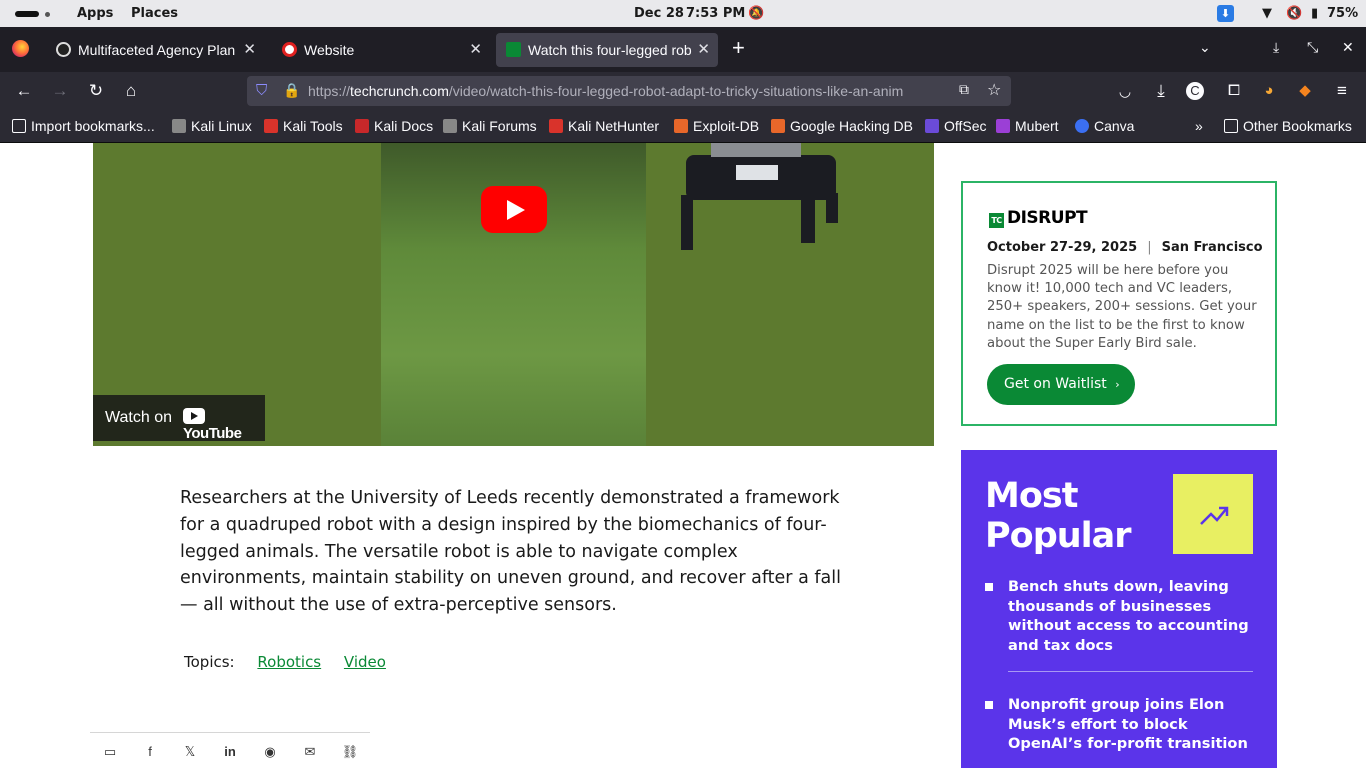  I want to click on play-button, so click(514, 209).